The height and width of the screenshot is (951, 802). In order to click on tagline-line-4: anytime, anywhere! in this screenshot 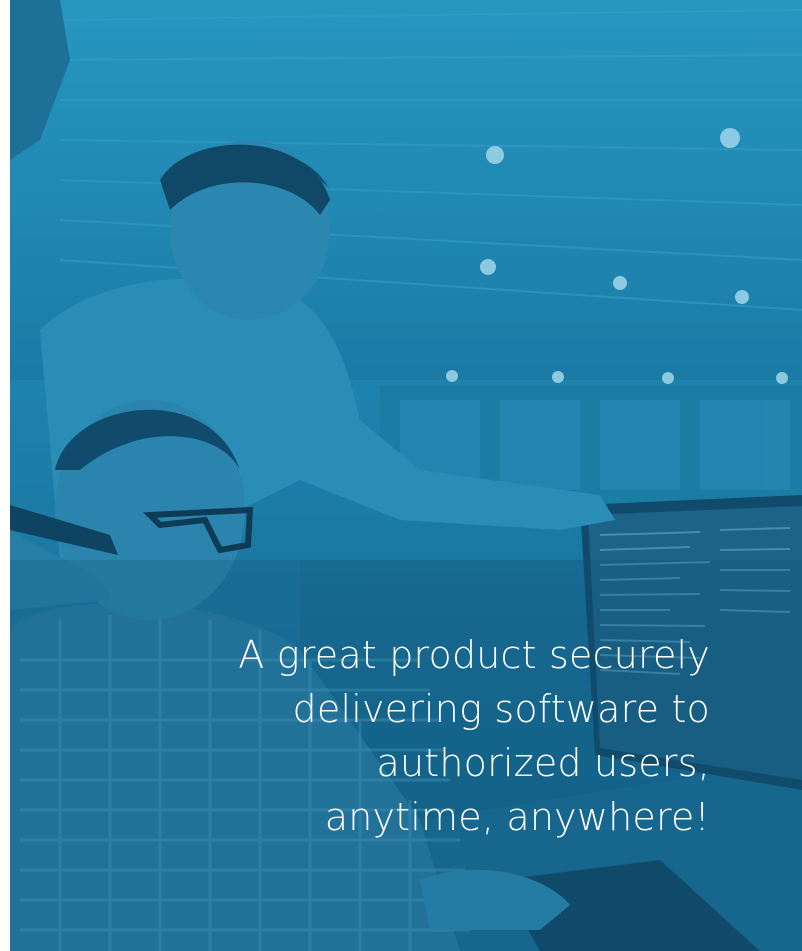, I will do `click(517, 817)`.